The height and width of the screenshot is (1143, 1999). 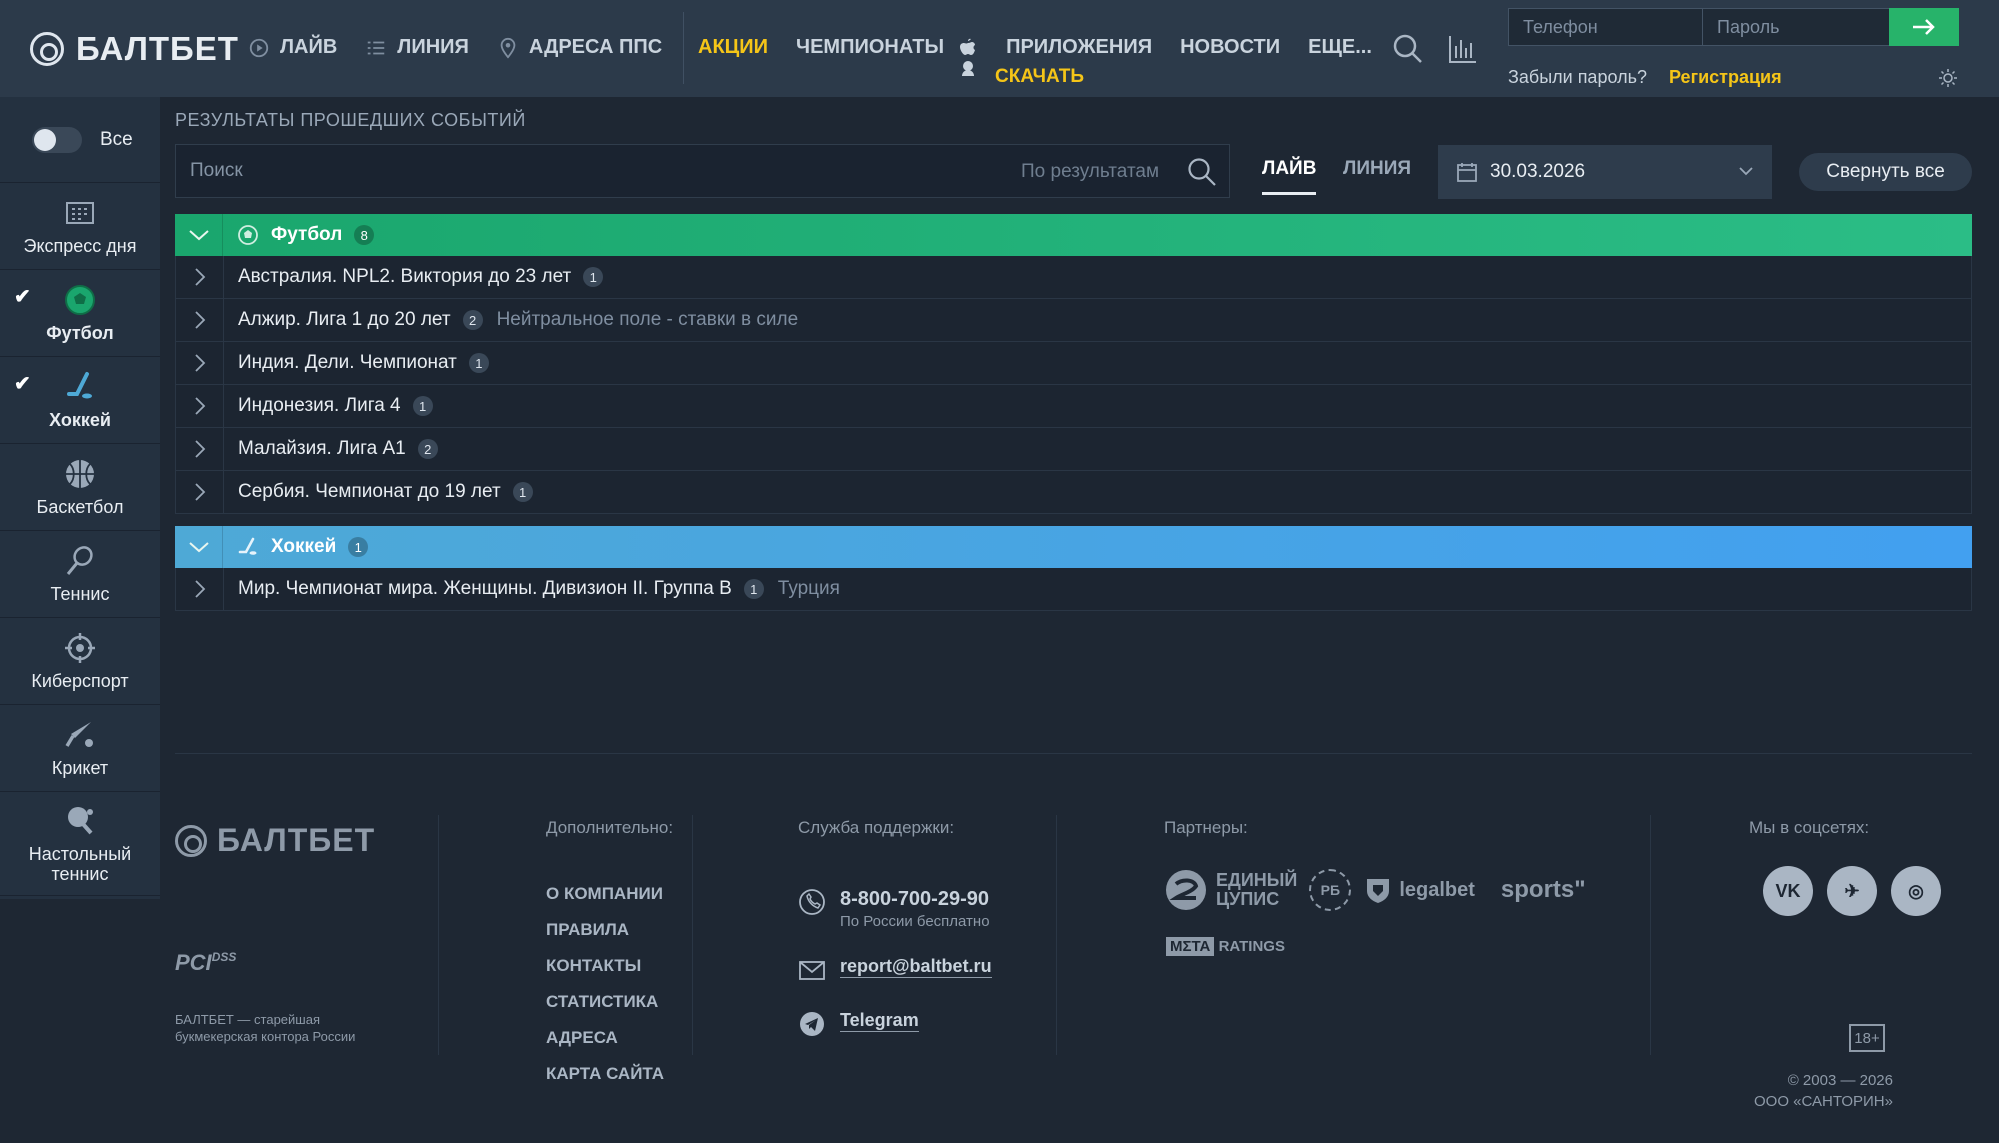 I want to click on main-nav: ЛАЙВ ЛИНИЯ АДРЕСА ППС, so click(x=469, y=47).